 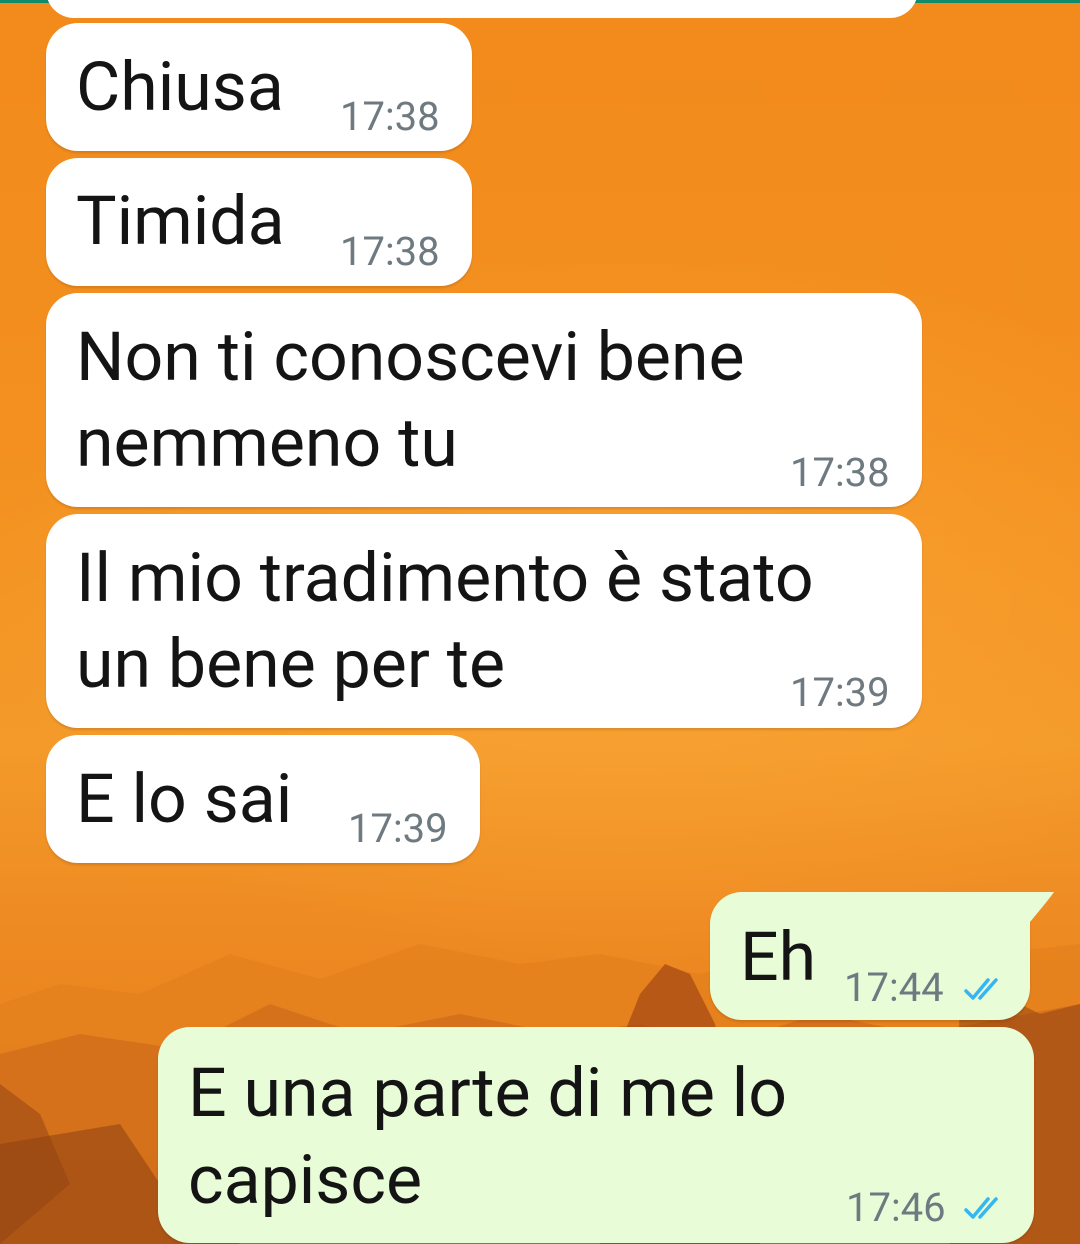 I want to click on message-text: Eh, so click(x=778, y=957).